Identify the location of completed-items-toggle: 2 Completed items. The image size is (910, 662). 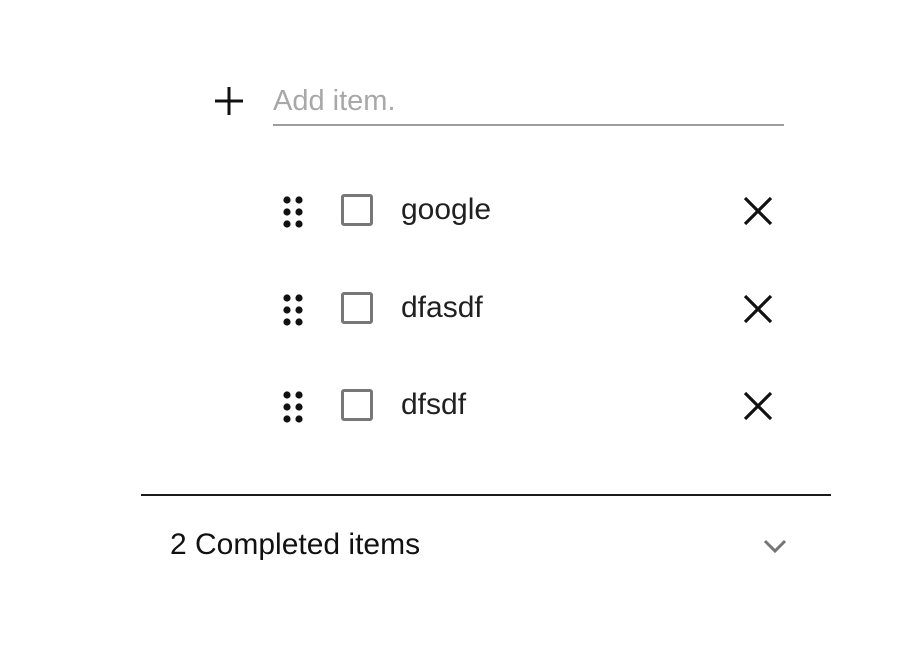
(486, 545).